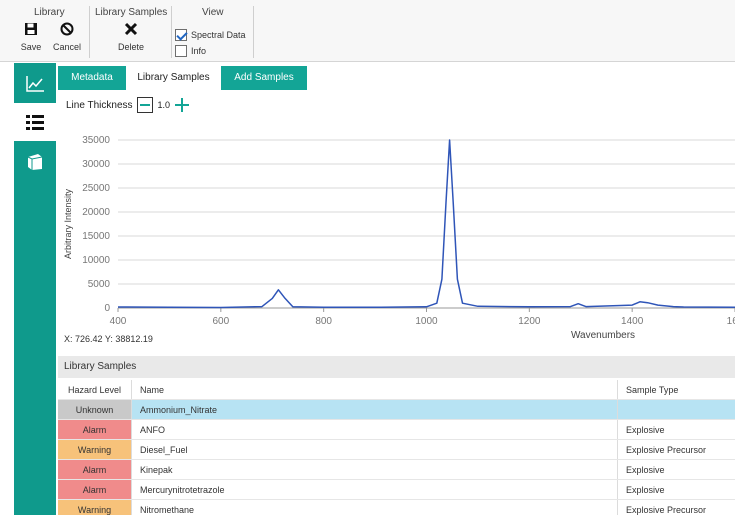 This screenshot has width=735, height=515. I want to click on library-samples-group-title: Library Samples, so click(131, 12).